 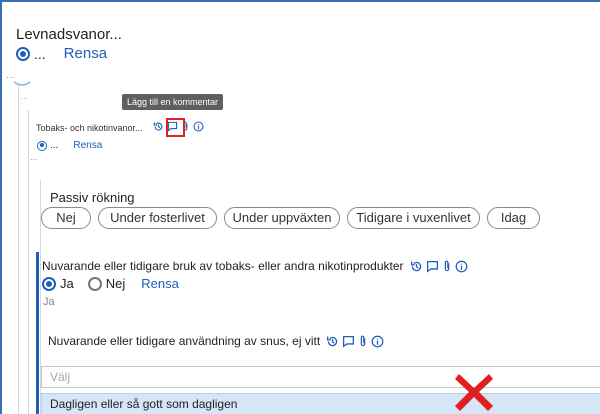 What do you see at coordinates (157, 218) in the screenshot?
I see `chip-under-fosterlivet: Under fosterlivet` at bounding box center [157, 218].